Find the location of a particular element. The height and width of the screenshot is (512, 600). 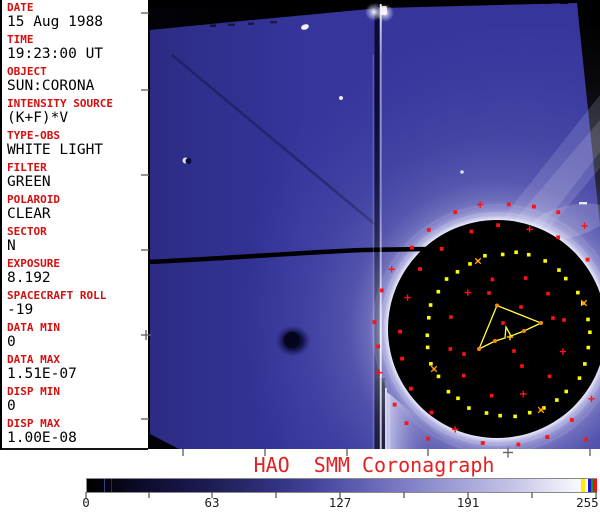

field-label: POLAROID is located at coordinates (33, 199).